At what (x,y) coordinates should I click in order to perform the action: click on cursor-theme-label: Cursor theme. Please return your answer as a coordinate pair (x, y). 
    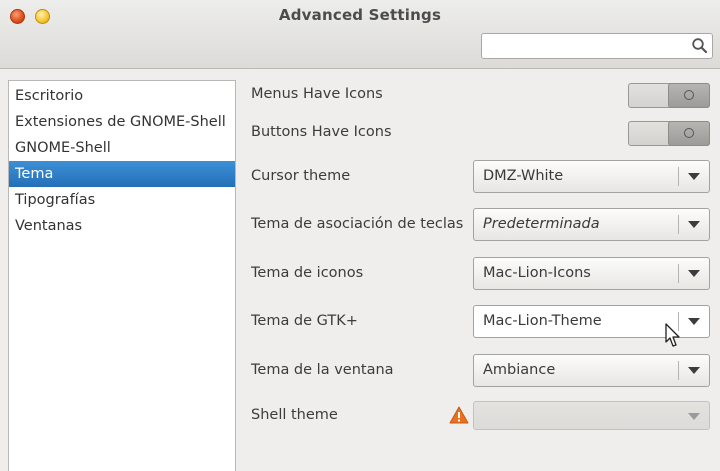
    Looking at the image, I should click on (301, 176).